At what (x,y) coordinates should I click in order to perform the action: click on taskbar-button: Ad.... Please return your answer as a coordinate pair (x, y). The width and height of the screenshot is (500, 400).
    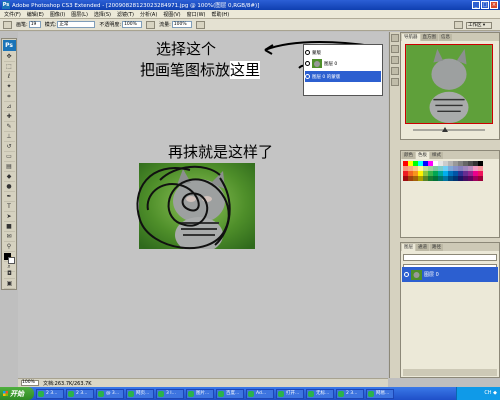
    Looking at the image, I should click on (260, 393).